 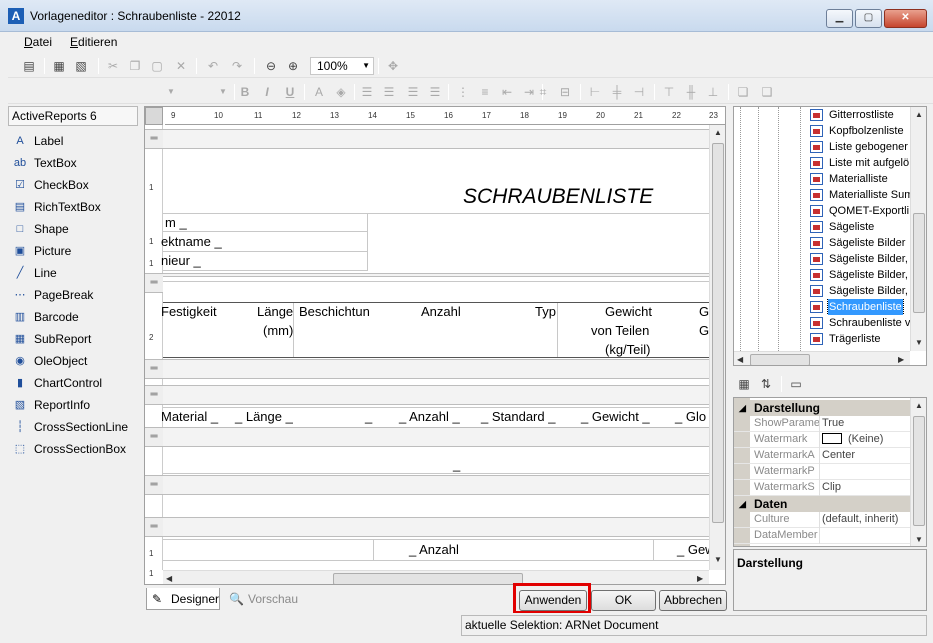 I want to click on tab-designer: ✎ Designer, so click(x=183, y=599).